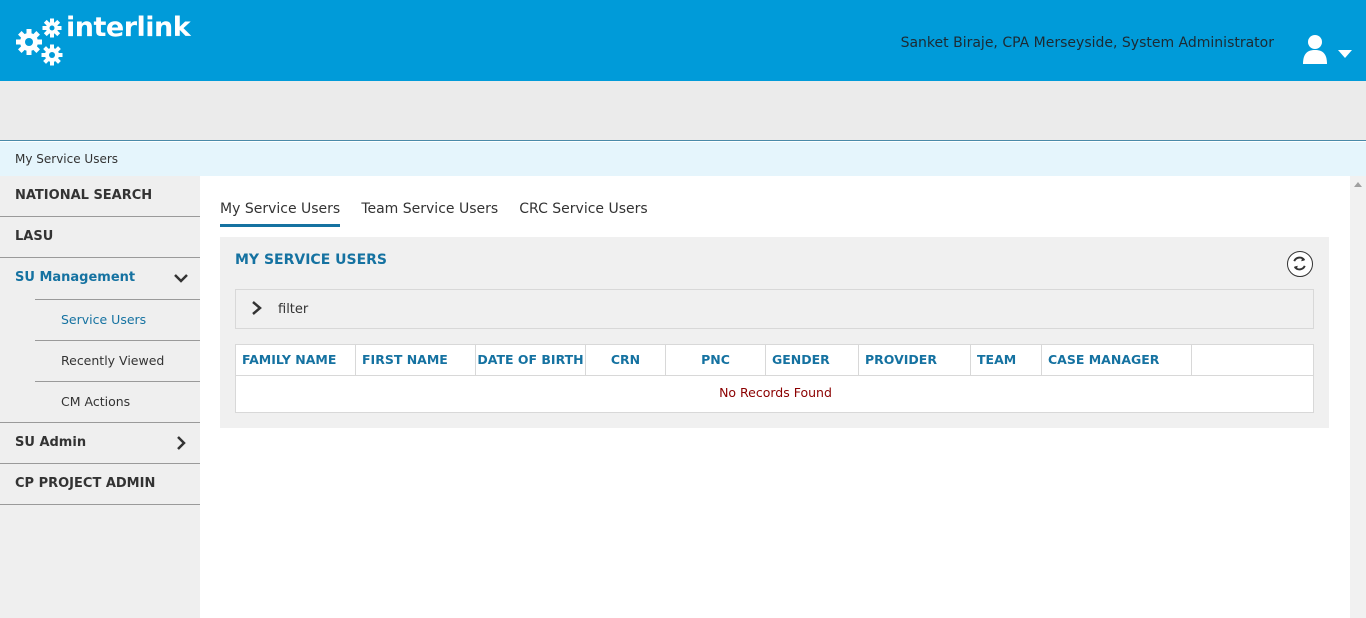  Describe the element at coordinates (1315, 49) in the screenshot. I see `user-avatar-icon` at that location.